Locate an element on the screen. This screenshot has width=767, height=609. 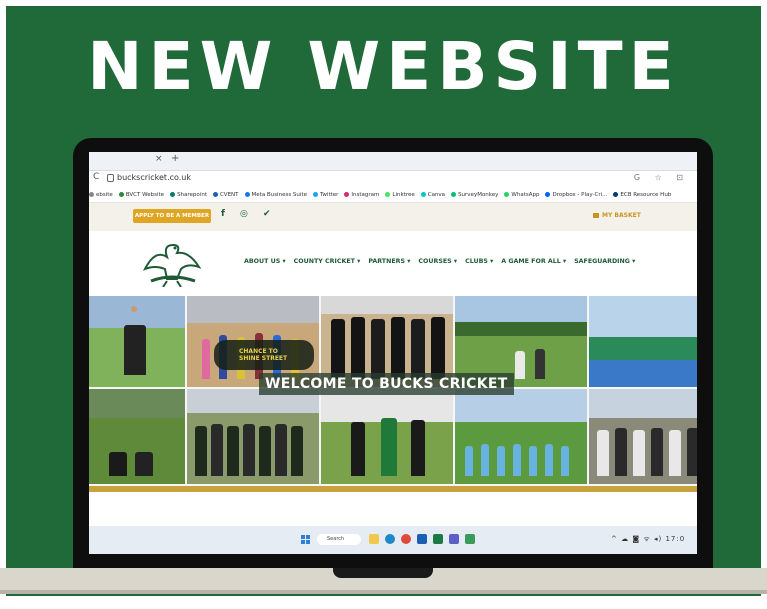
bookmark-label: WhatsApp is located at coordinates (525, 195).